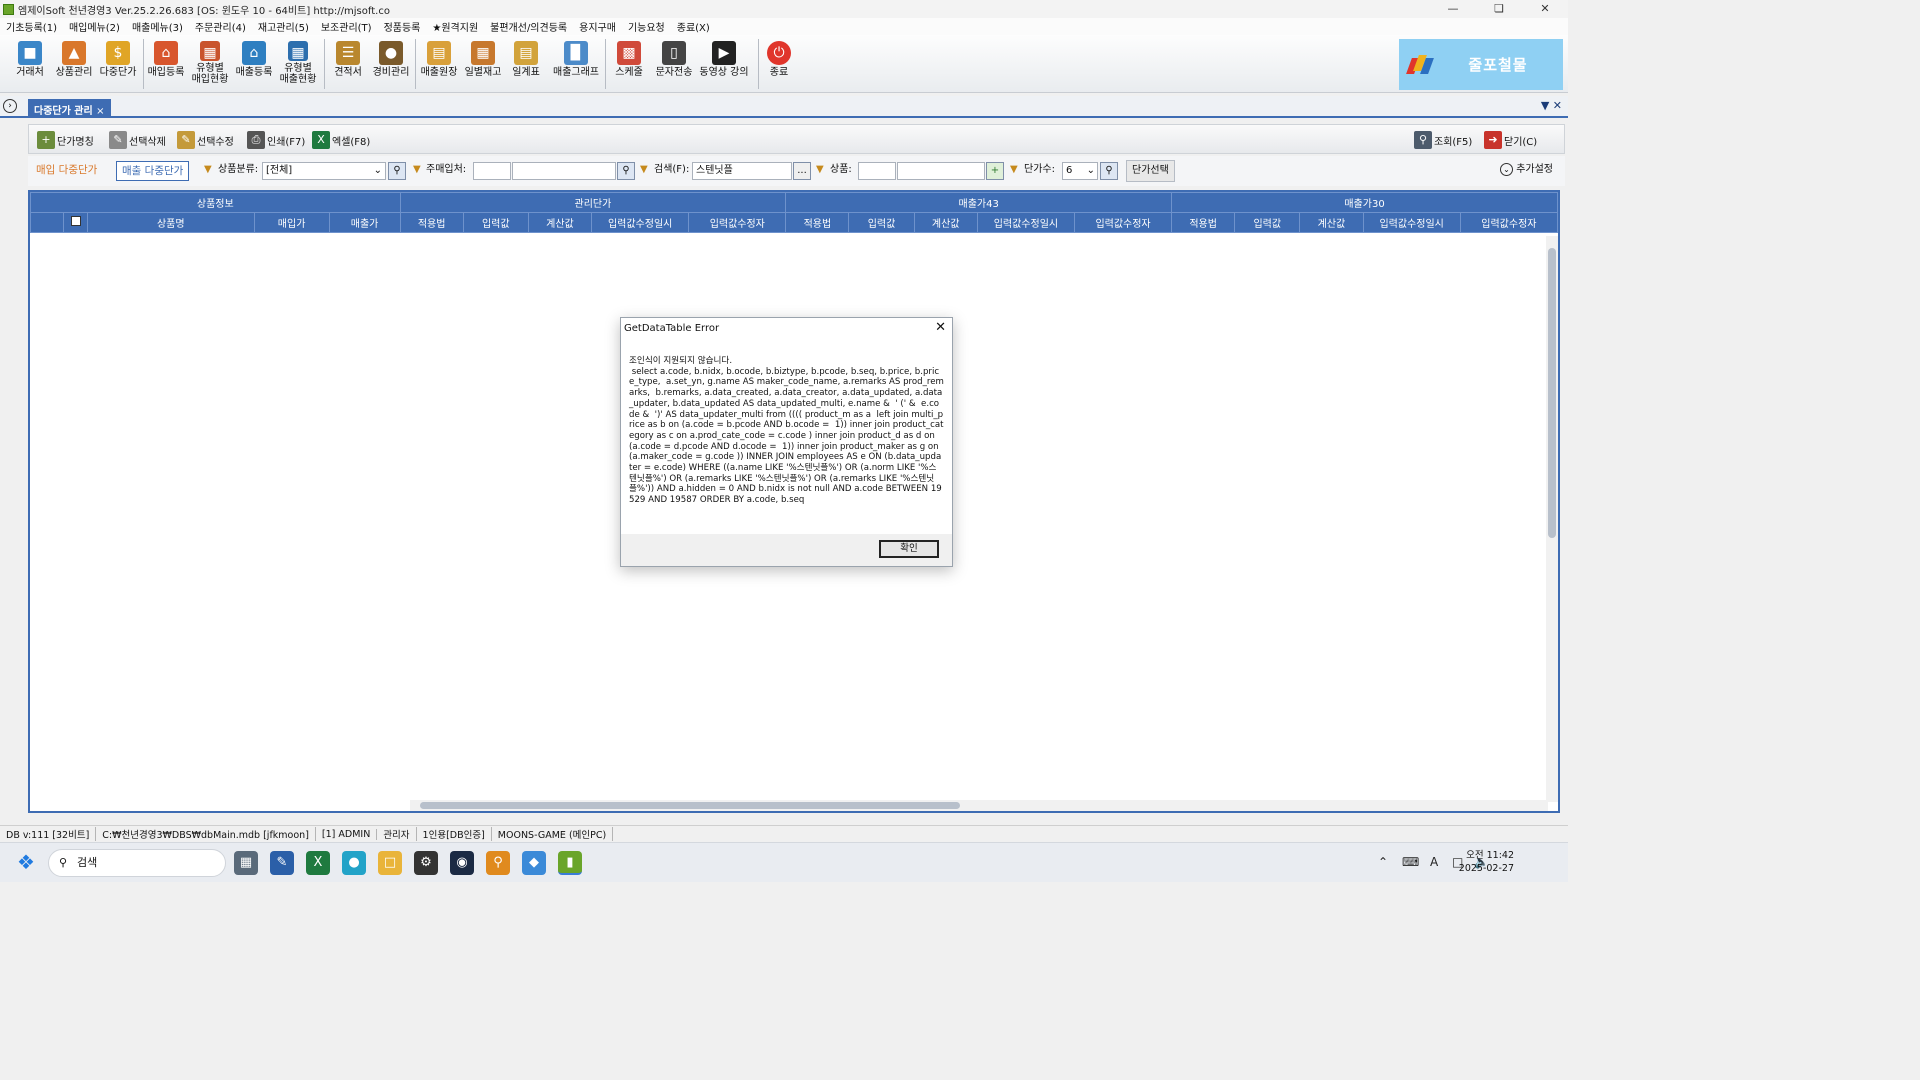 The image size is (1920, 1080). I want to click on sales-multi-price-tab: 매출 다중단가, so click(153, 171).